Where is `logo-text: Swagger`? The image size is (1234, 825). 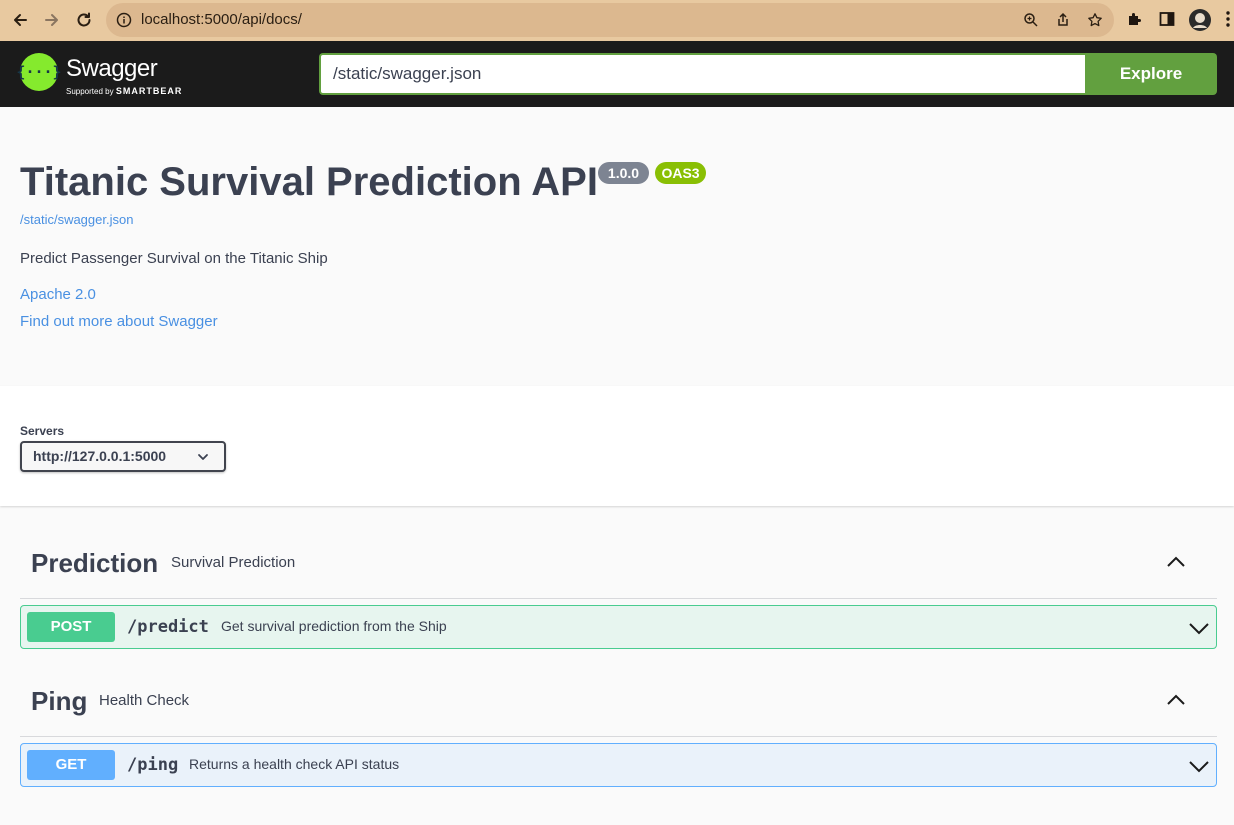
logo-text: Swagger is located at coordinates (112, 69).